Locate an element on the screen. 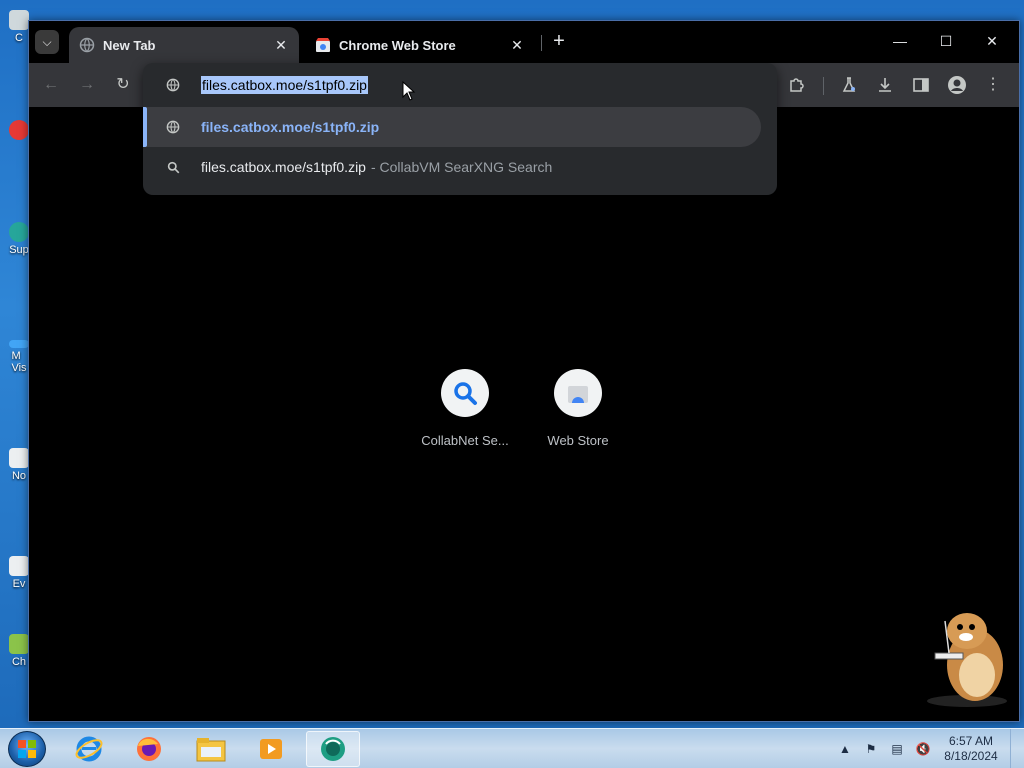 The height and width of the screenshot is (768, 1024). suggestion-focus-bar is located at coordinates (145, 127).